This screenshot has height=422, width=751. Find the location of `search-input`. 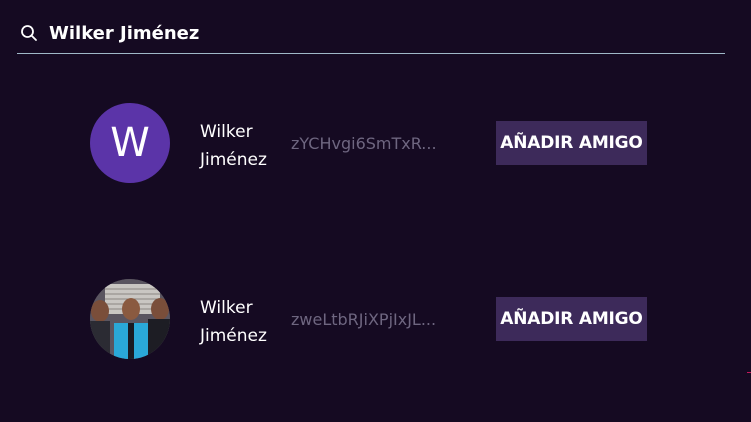

search-input is located at coordinates (387, 33).